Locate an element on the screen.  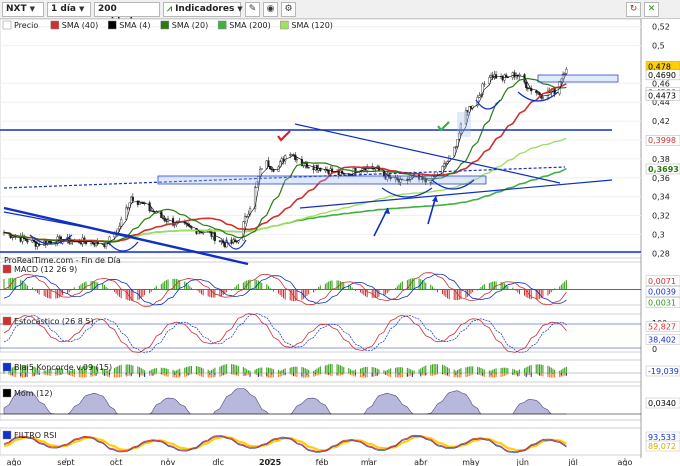
month-label: nov is located at coordinates (168, 462).